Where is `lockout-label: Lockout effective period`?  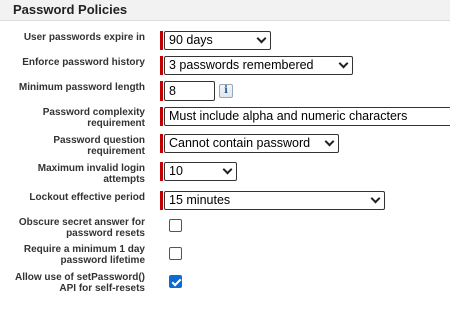
lockout-label: Lockout effective period is located at coordinates (87, 197).